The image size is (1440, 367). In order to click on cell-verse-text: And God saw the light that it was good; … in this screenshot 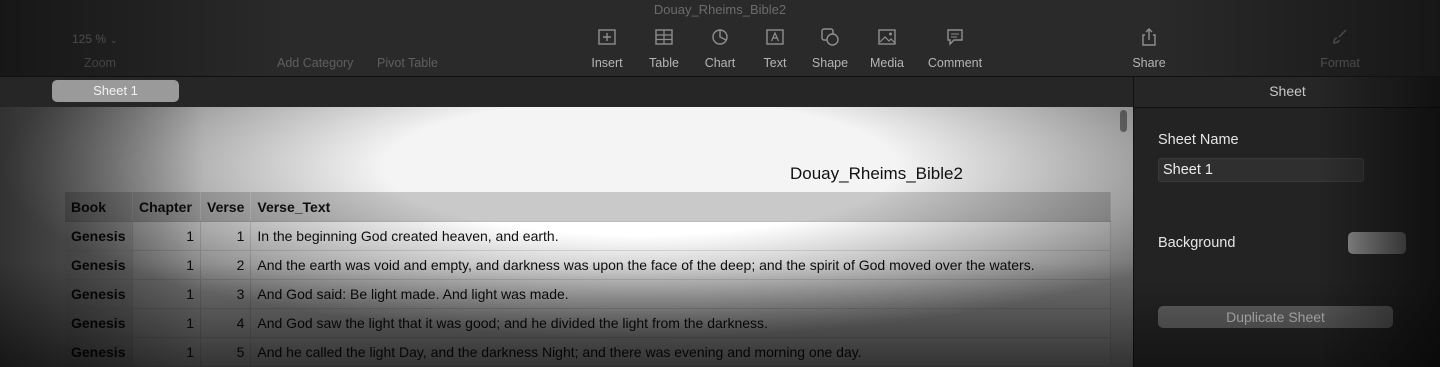, I will do `click(681, 323)`.